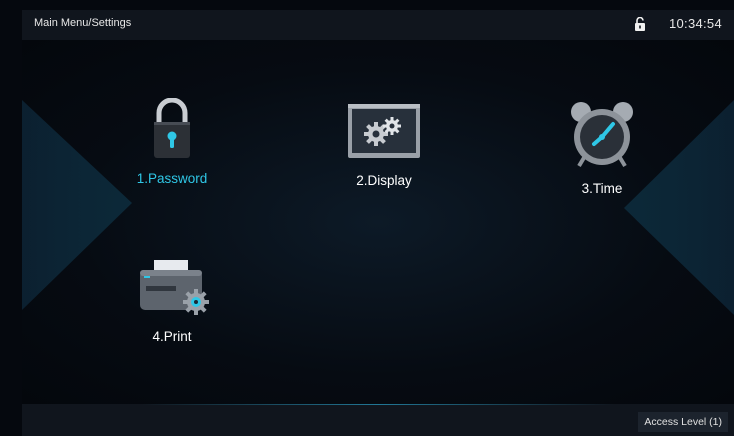 This screenshot has height=436, width=734. I want to click on clock-time: 10:34:54, so click(695, 23).